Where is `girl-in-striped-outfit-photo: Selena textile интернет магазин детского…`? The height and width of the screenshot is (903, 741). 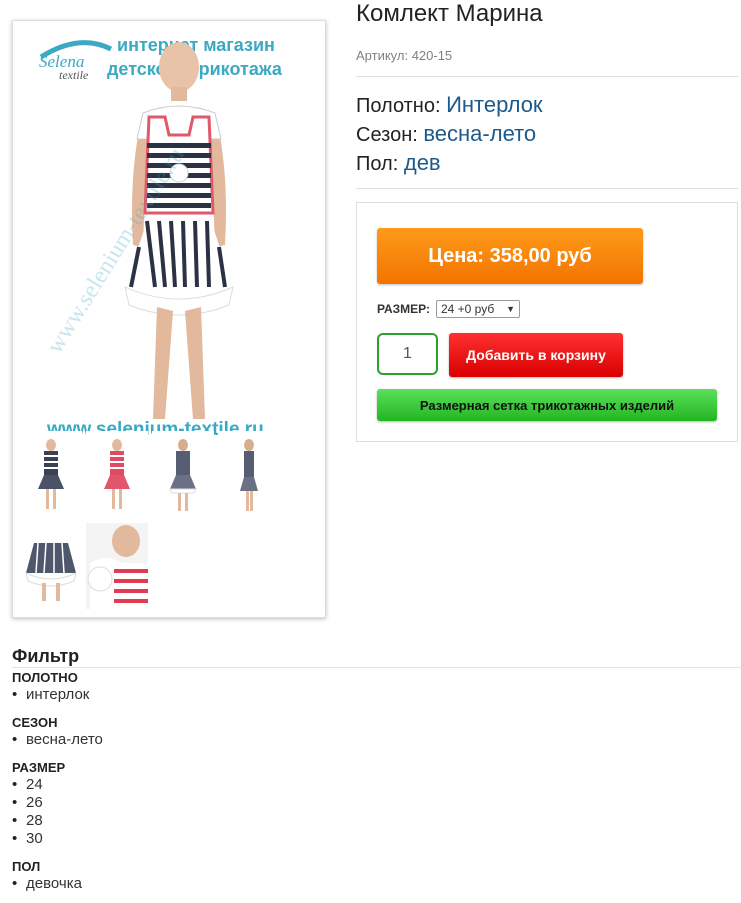
girl-in-striped-outfit-photo: Selena textile интернет магазин детского… is located at coordinates (161, 237).